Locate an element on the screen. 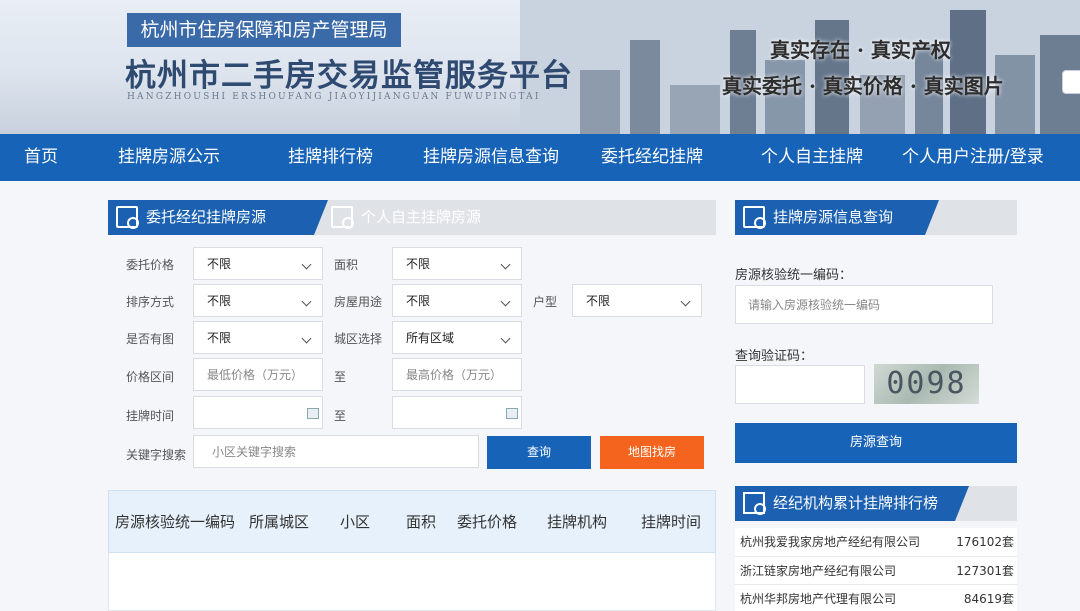 This screenshot has height=611, width=1080. layout-label: 户型 is located at coordinates (545, 302).